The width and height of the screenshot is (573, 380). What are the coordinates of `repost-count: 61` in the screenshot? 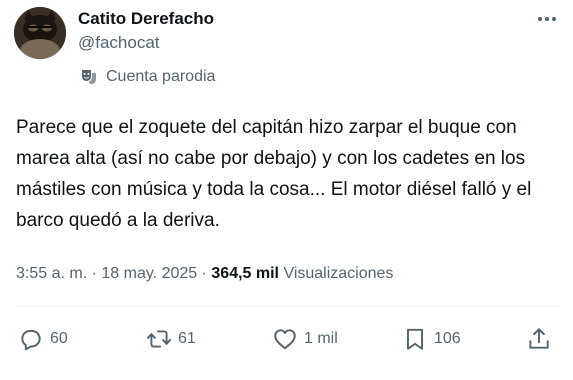 It's located at (187, 338).